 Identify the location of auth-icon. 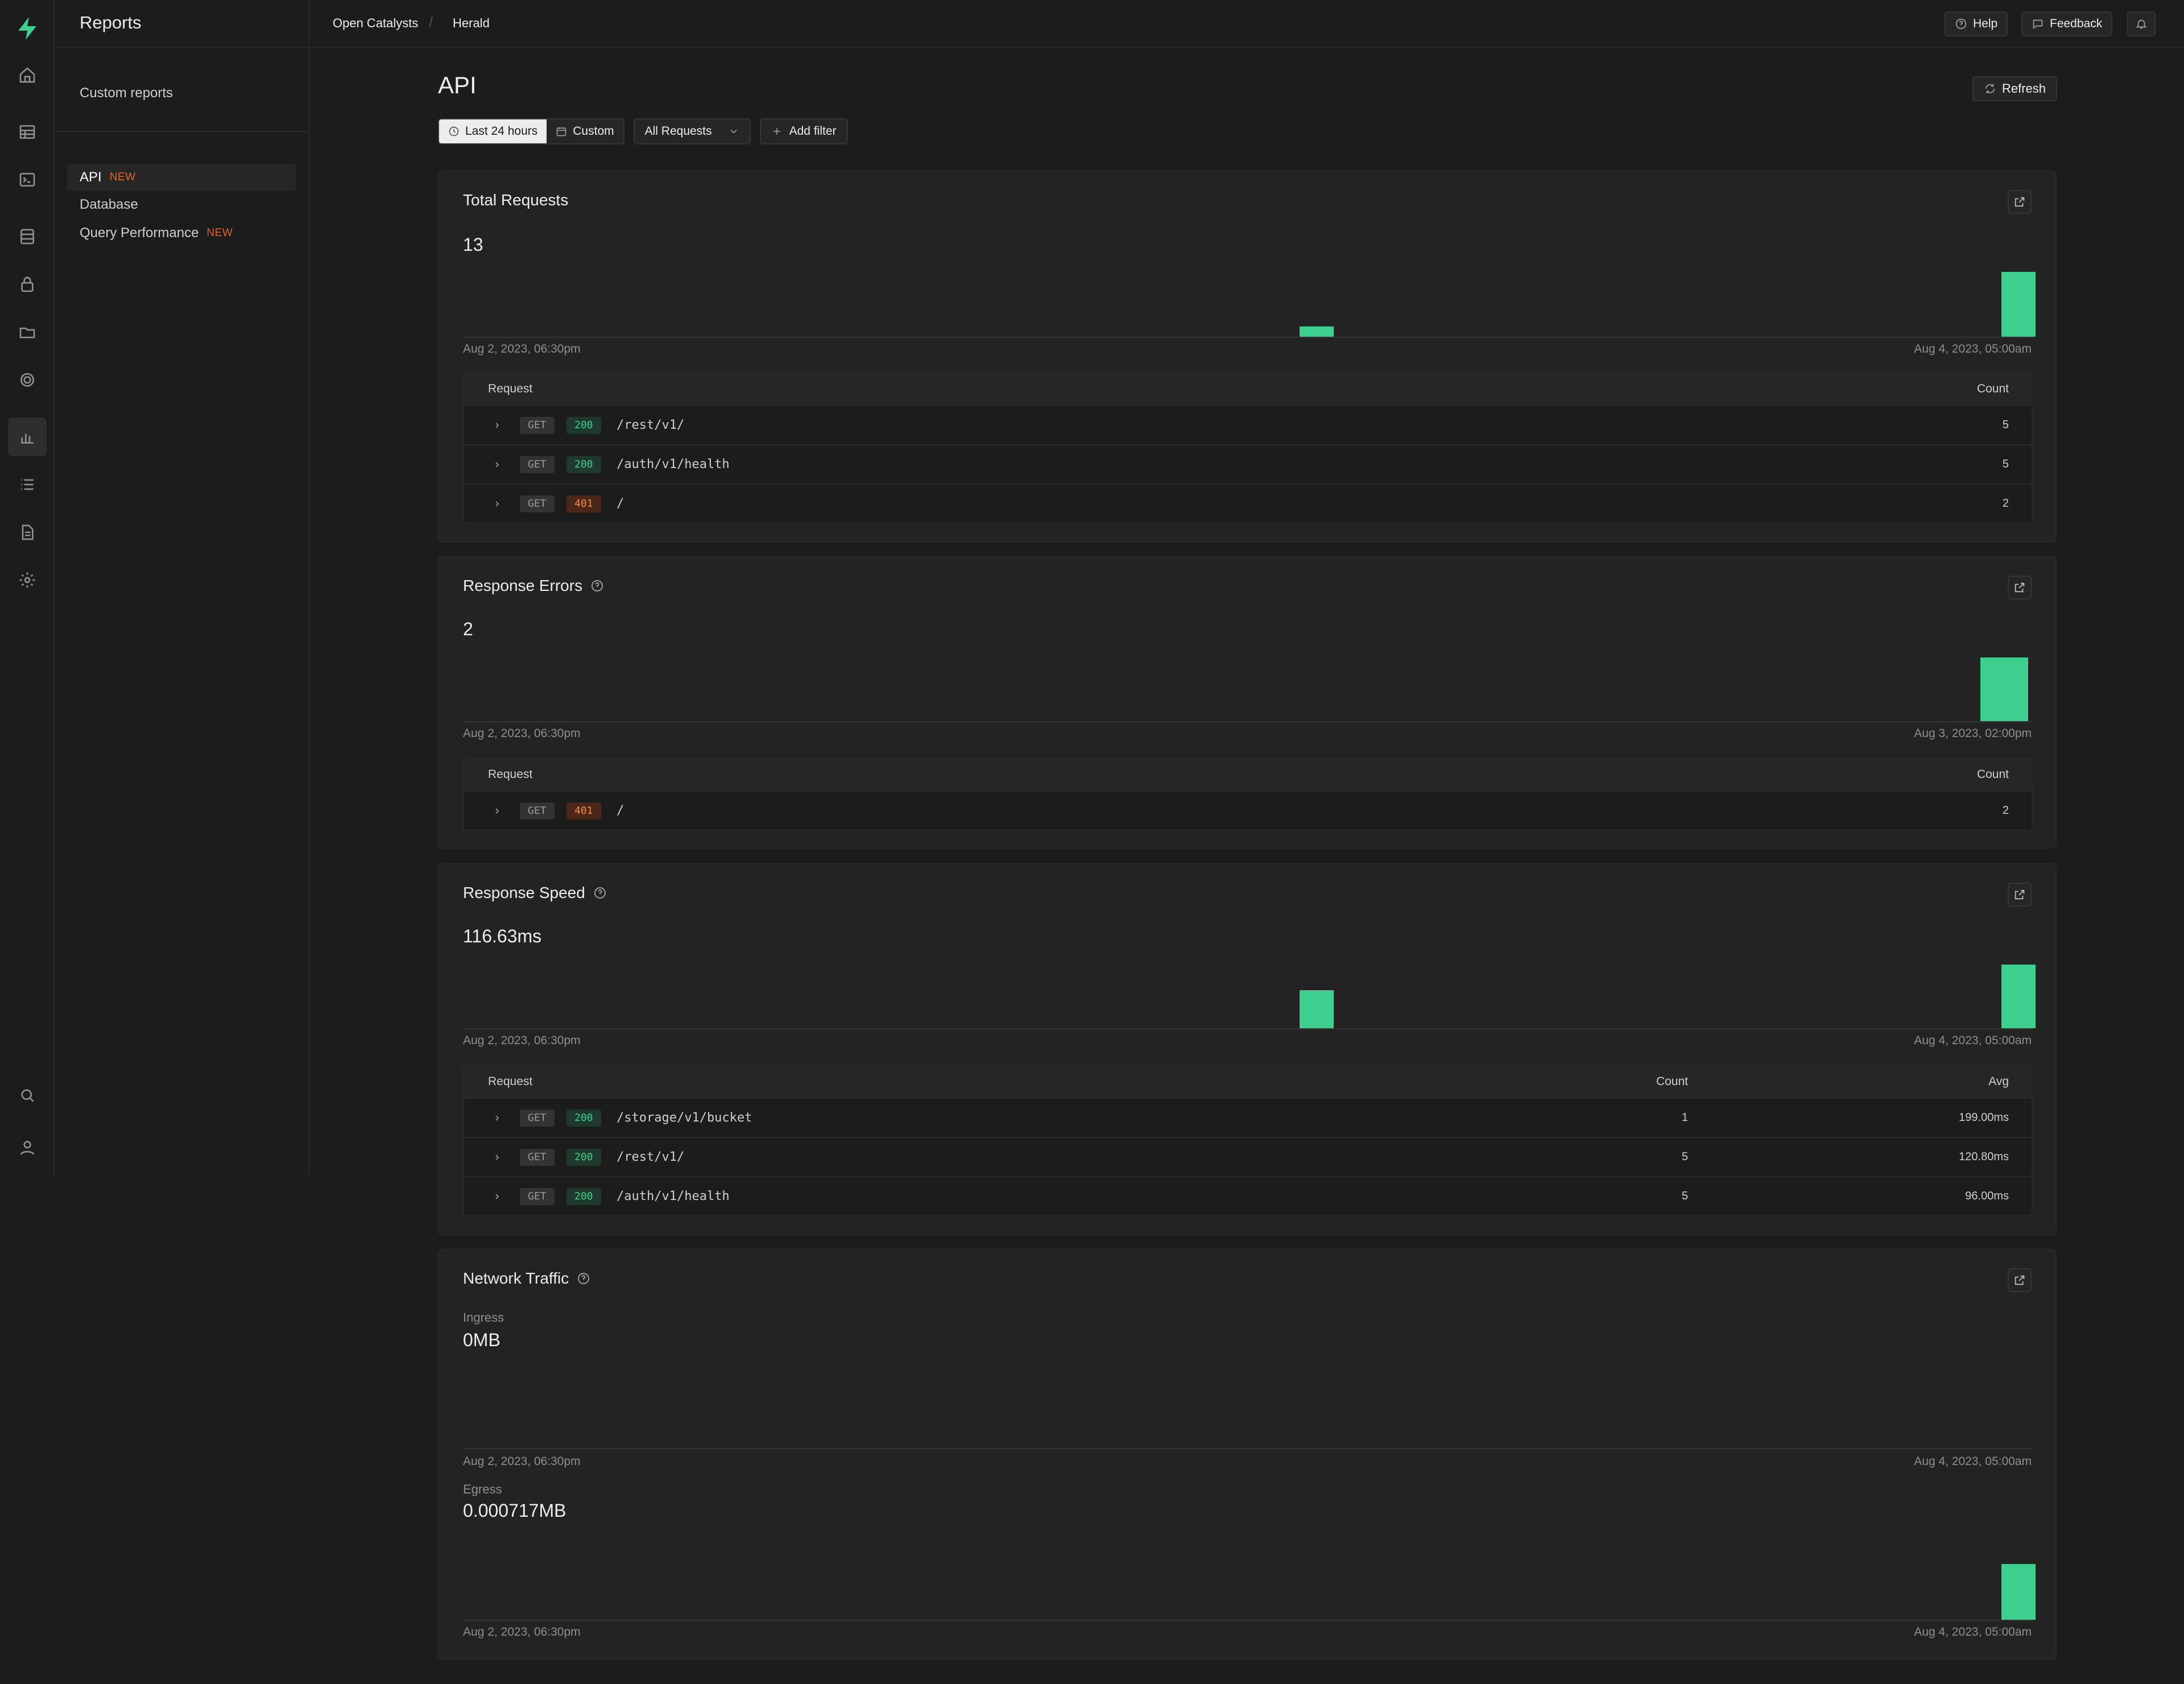
(27, 284).